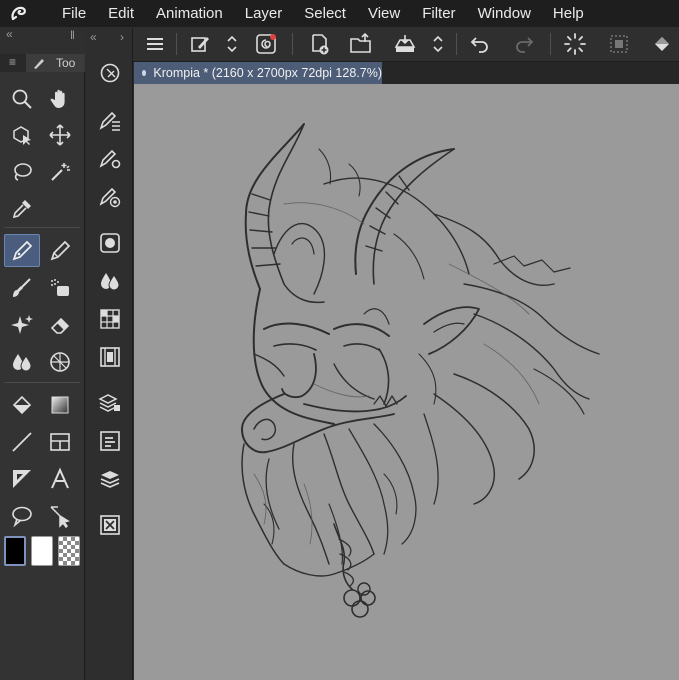 The height and width of the screenshot is (680, 679). I want to click on transparent-color-swatch, so click(69, 551).